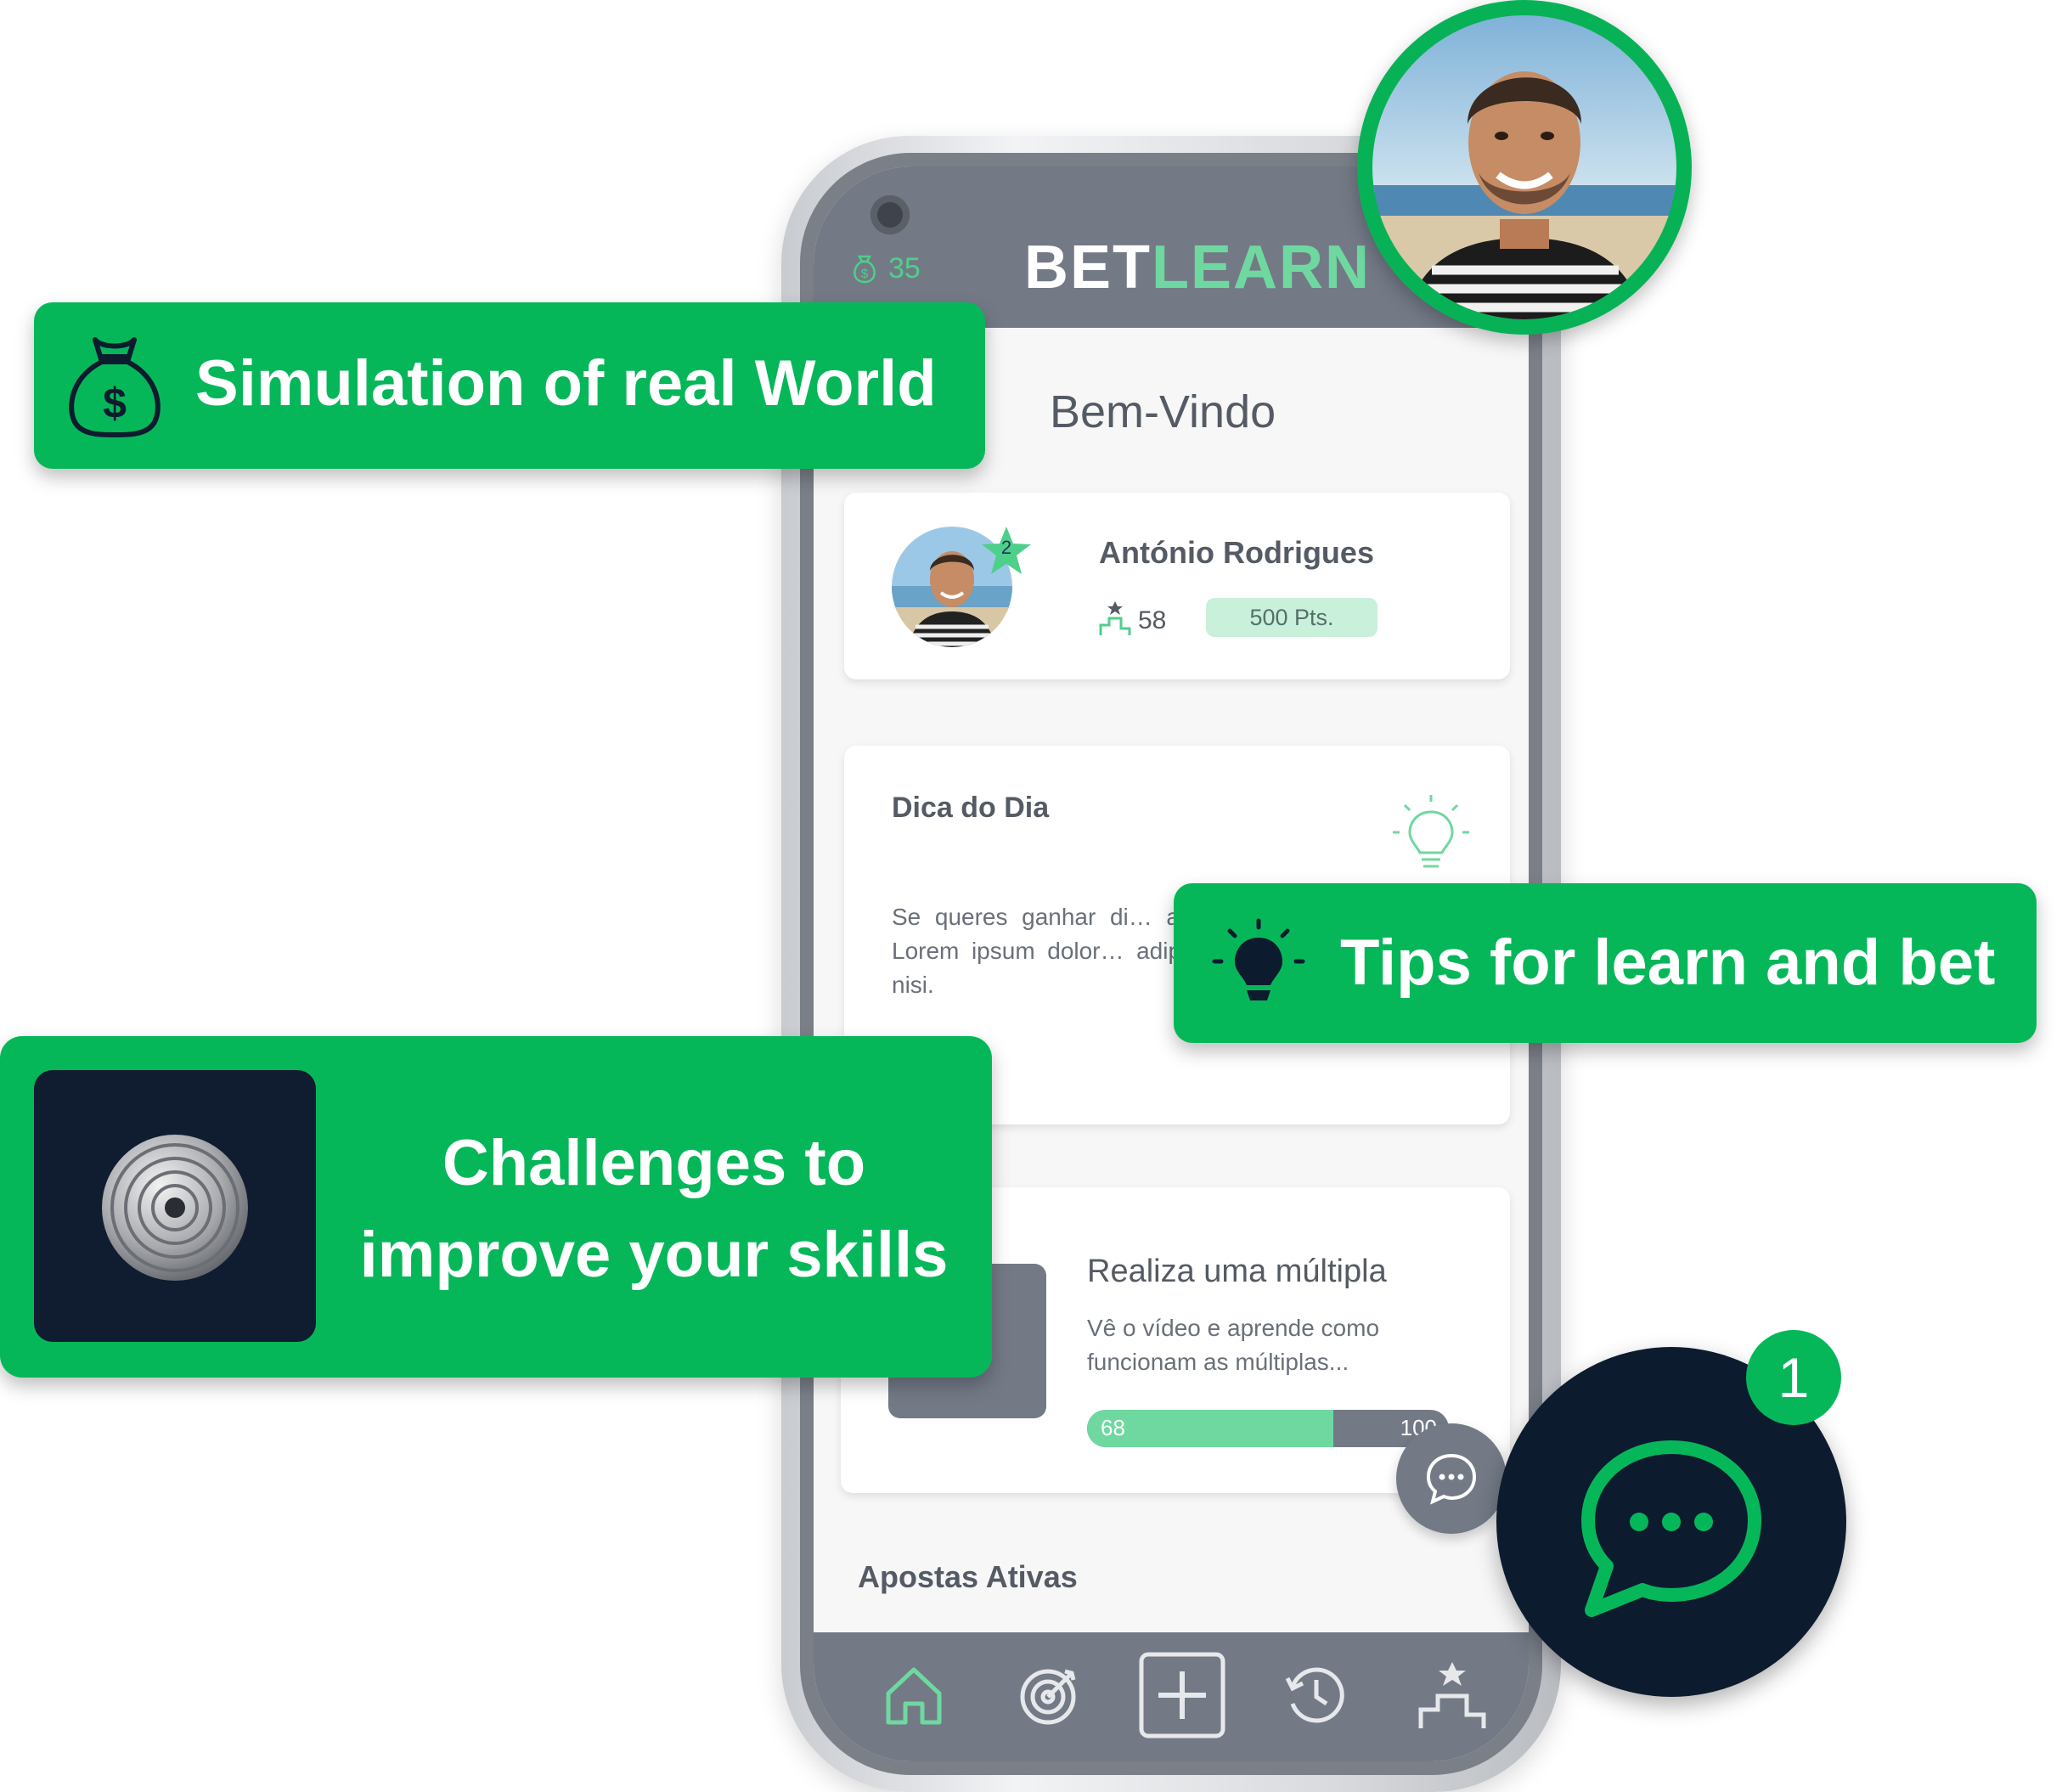 The image size is (2062, 1792). I want to click on chat-button, so click(1451, 1479).